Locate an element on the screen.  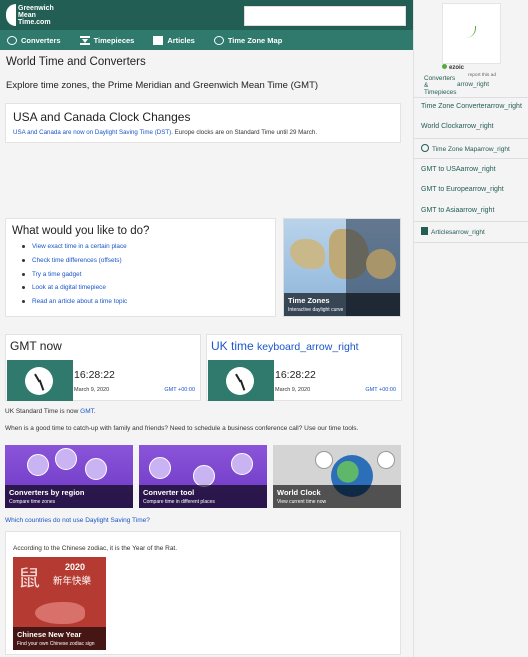
tile-title: World Clock is located at coordinates (299, 492).